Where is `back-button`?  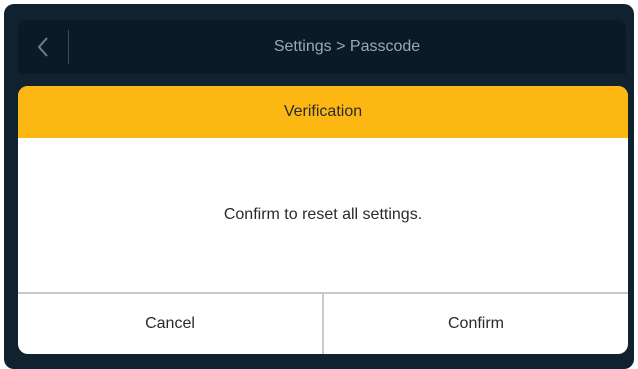 back-button is located at coordinates (43, 47).